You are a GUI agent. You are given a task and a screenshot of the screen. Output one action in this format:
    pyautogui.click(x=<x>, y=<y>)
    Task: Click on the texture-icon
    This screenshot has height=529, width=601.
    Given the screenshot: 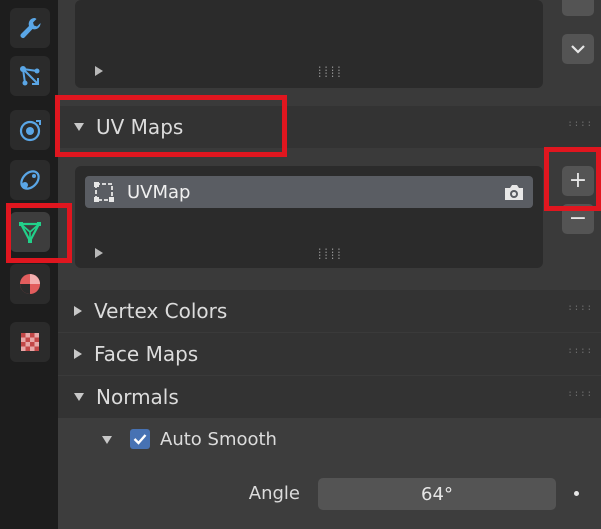 What is the action you would take?
    pyautogui.click(x=30, y=342)
    